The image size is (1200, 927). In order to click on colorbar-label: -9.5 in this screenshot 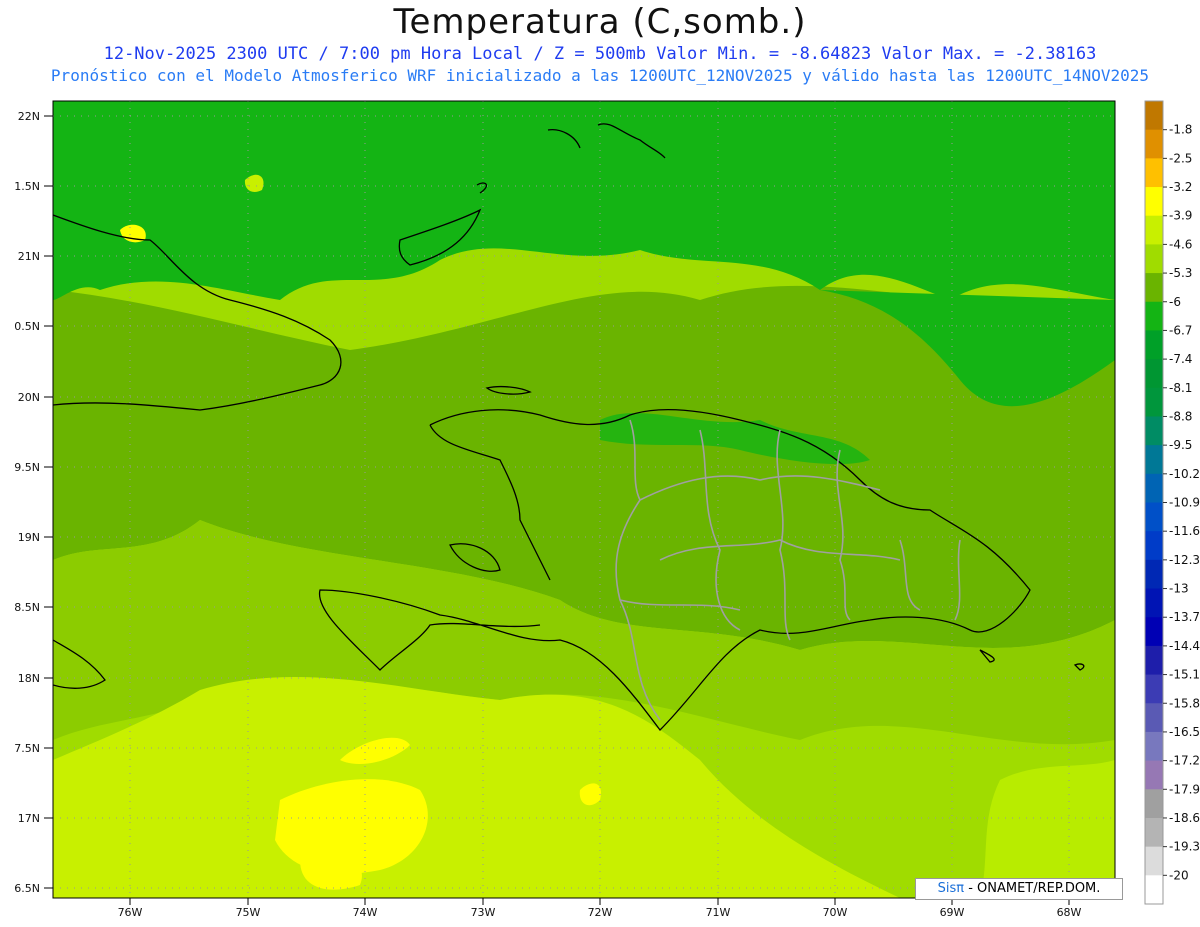, I will do `click(1180, 445)`.